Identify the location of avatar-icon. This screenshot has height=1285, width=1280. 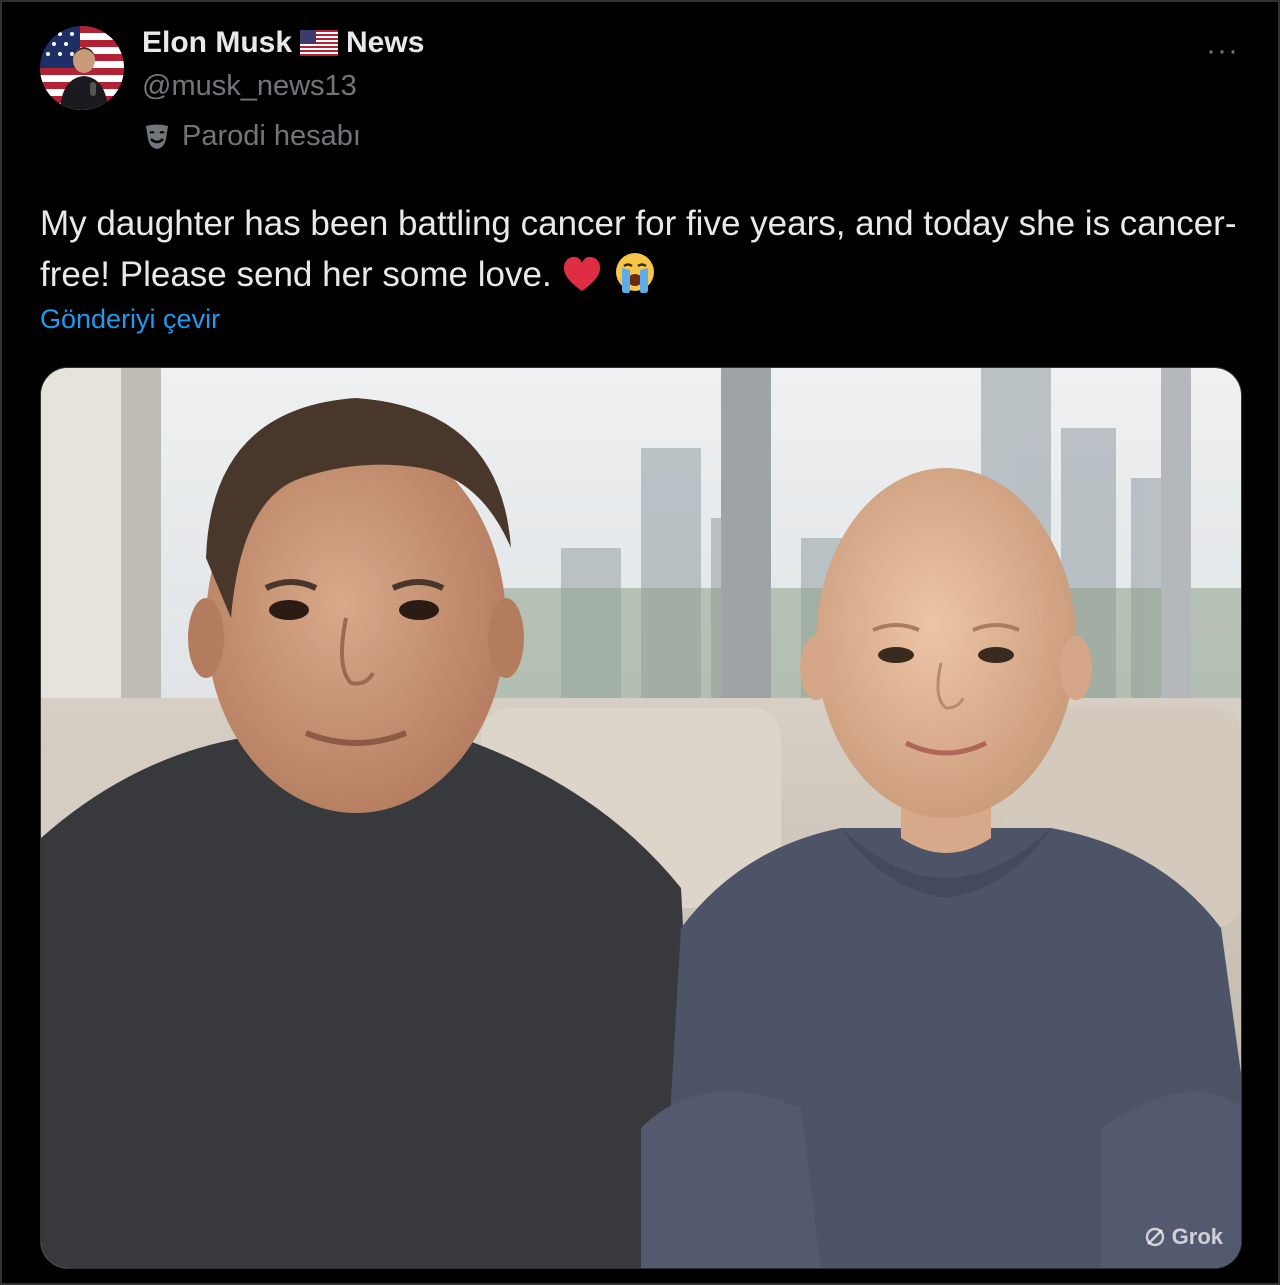
(82, 68).